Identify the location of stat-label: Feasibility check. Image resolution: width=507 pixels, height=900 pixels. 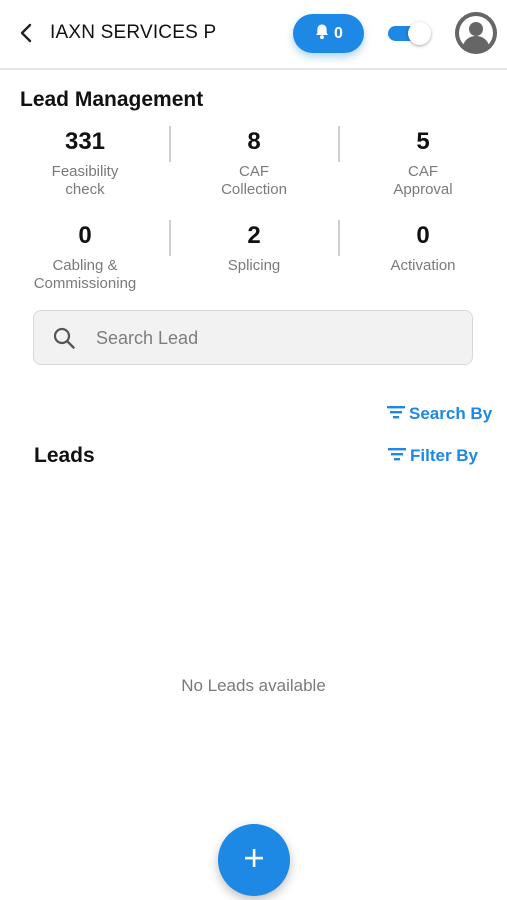
(85, 180).